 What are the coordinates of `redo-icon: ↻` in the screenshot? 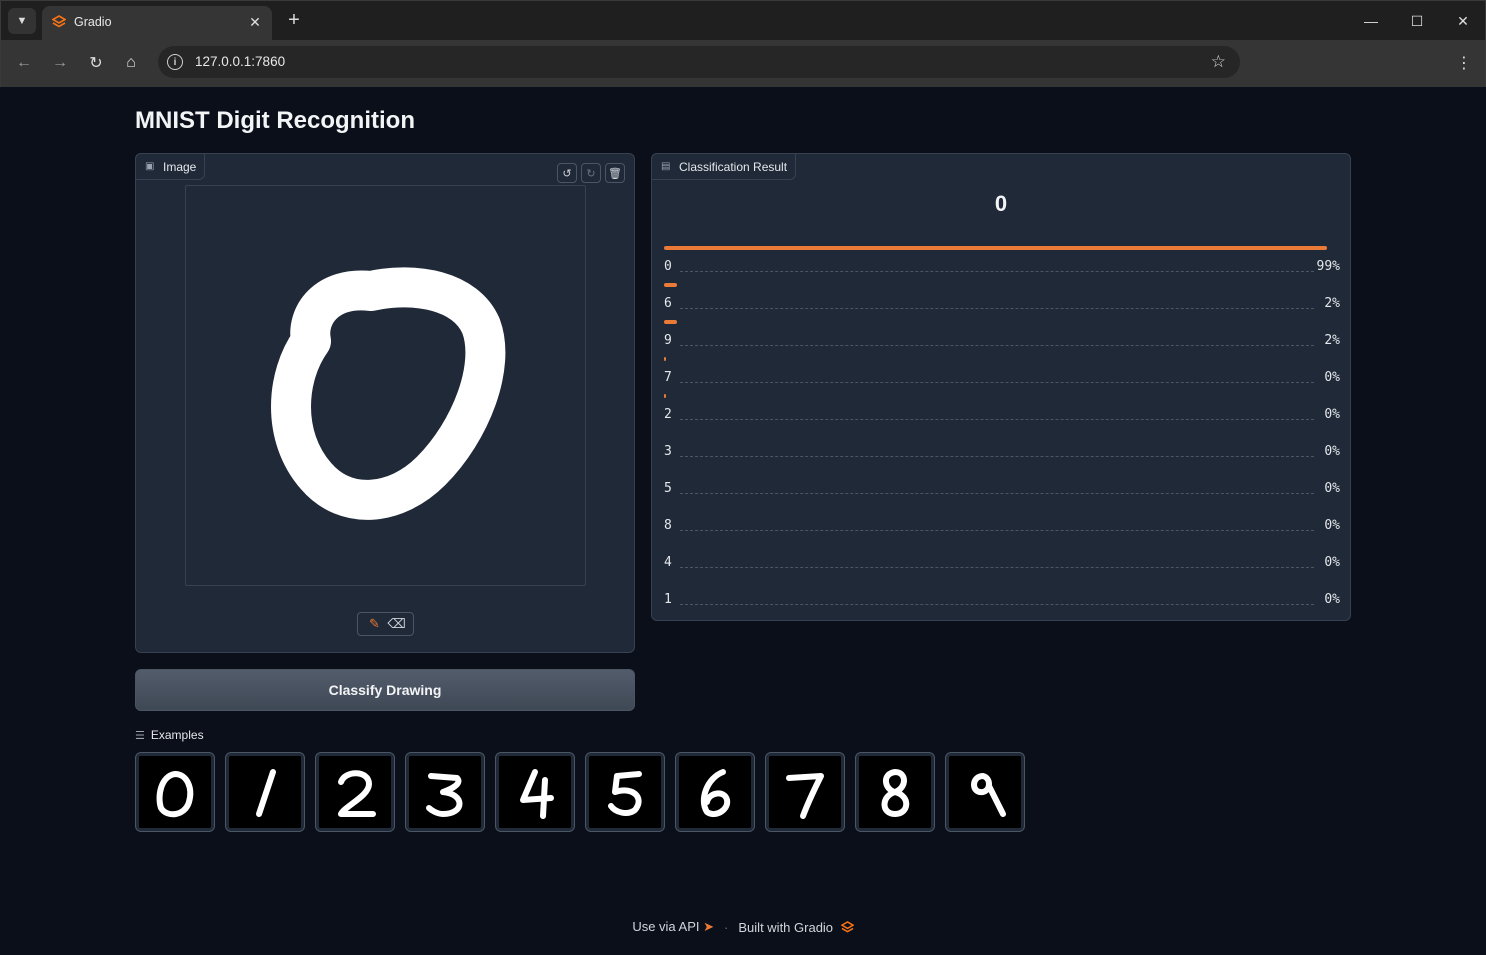 It's located at (591, 173).